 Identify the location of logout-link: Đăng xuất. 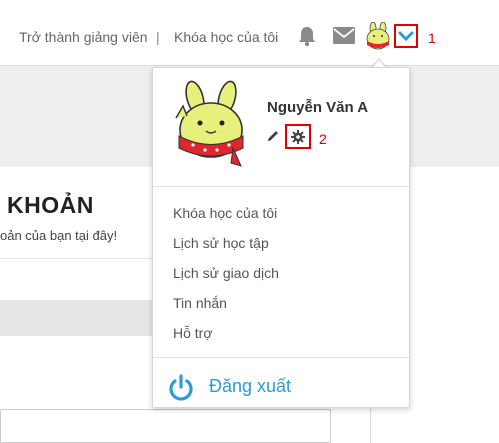
(250, 386).